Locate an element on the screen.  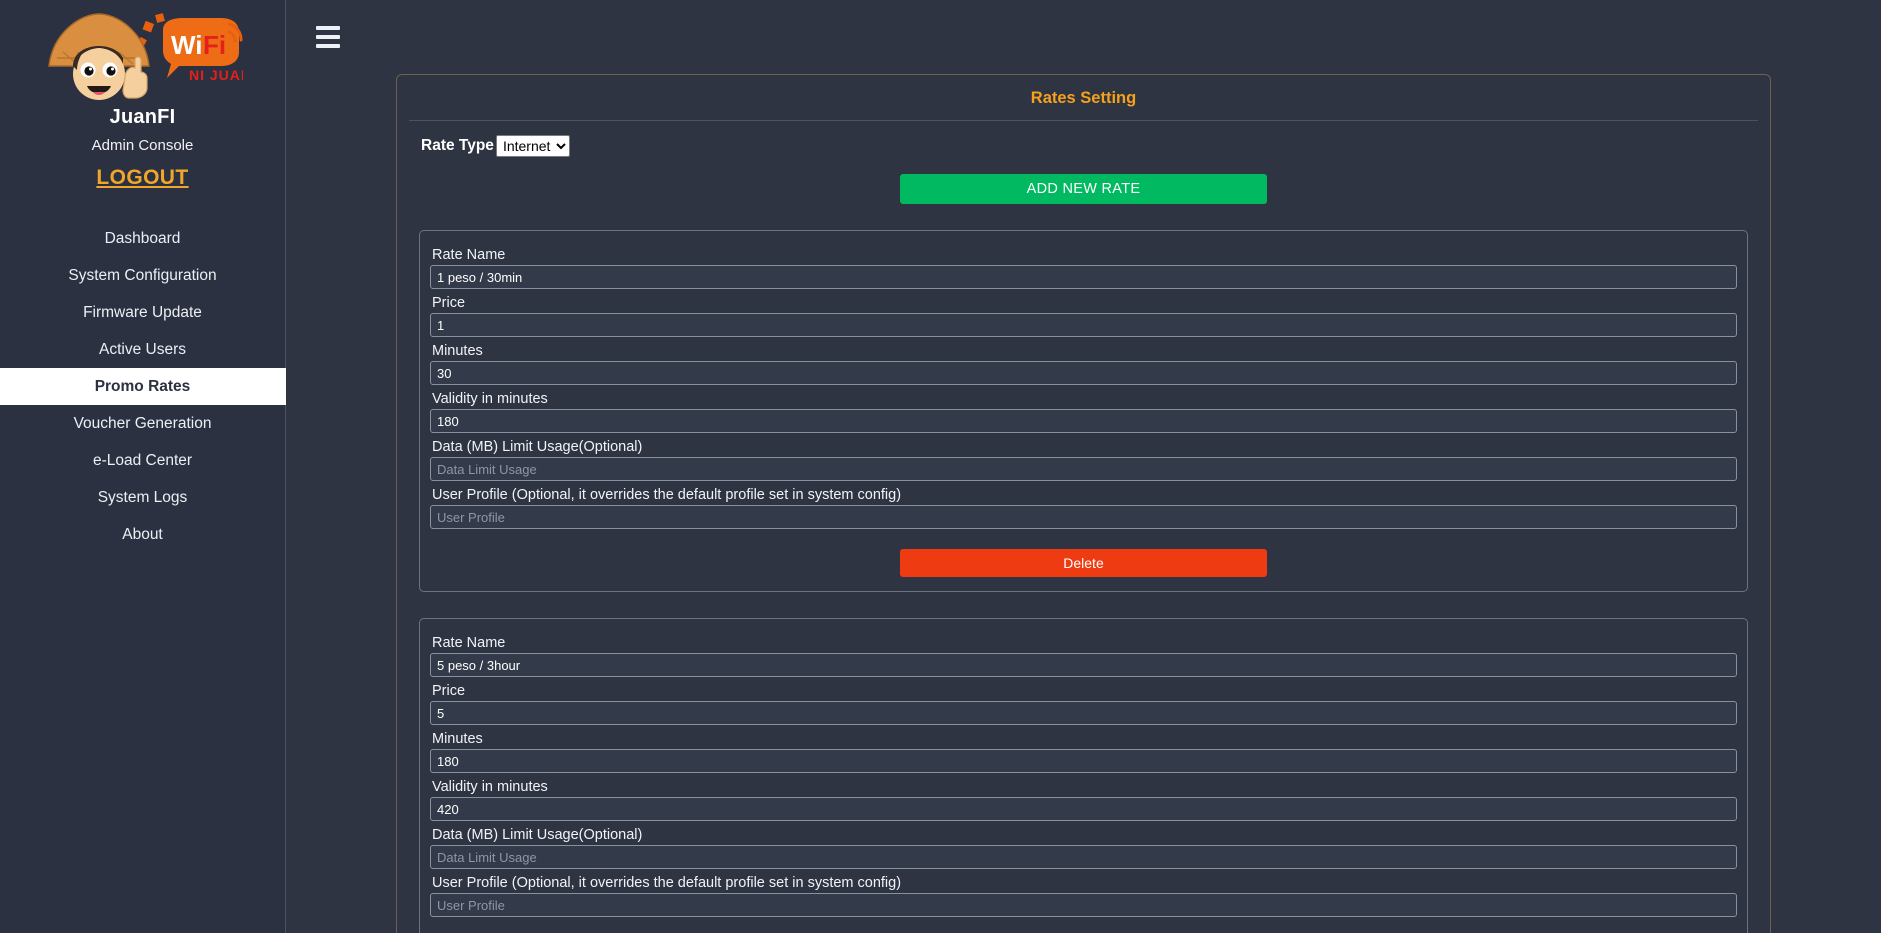
sidebar-item-system-logs: System Logs is located at coordinates (143, 497).